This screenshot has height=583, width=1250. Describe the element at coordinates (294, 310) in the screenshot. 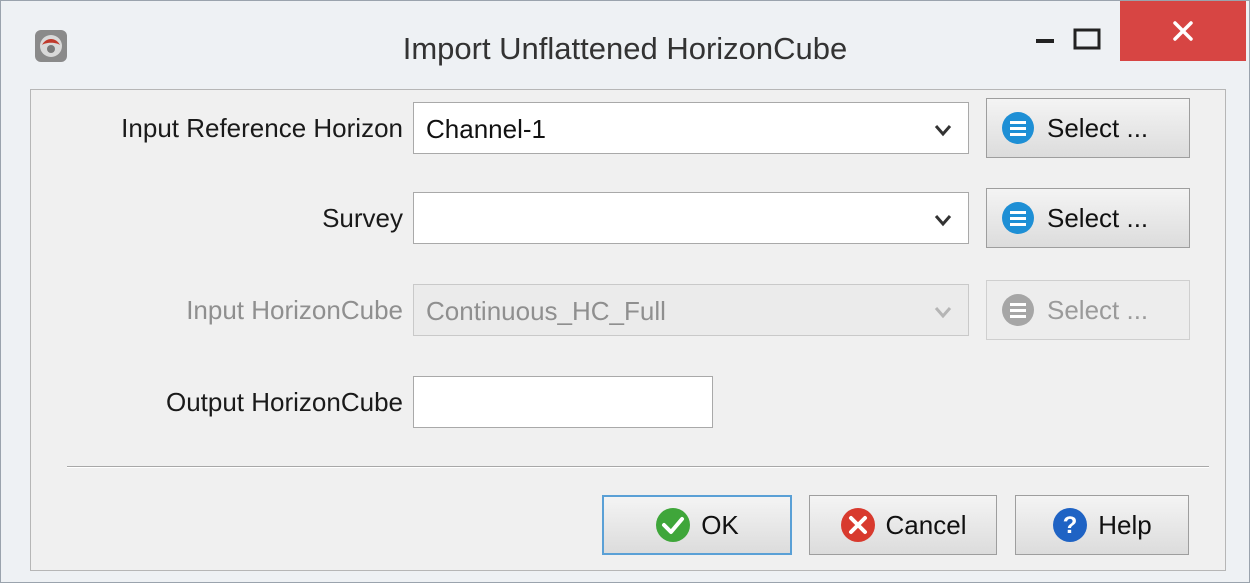

I see `input-horizoncube-label: Input HorizonCube` at that location.